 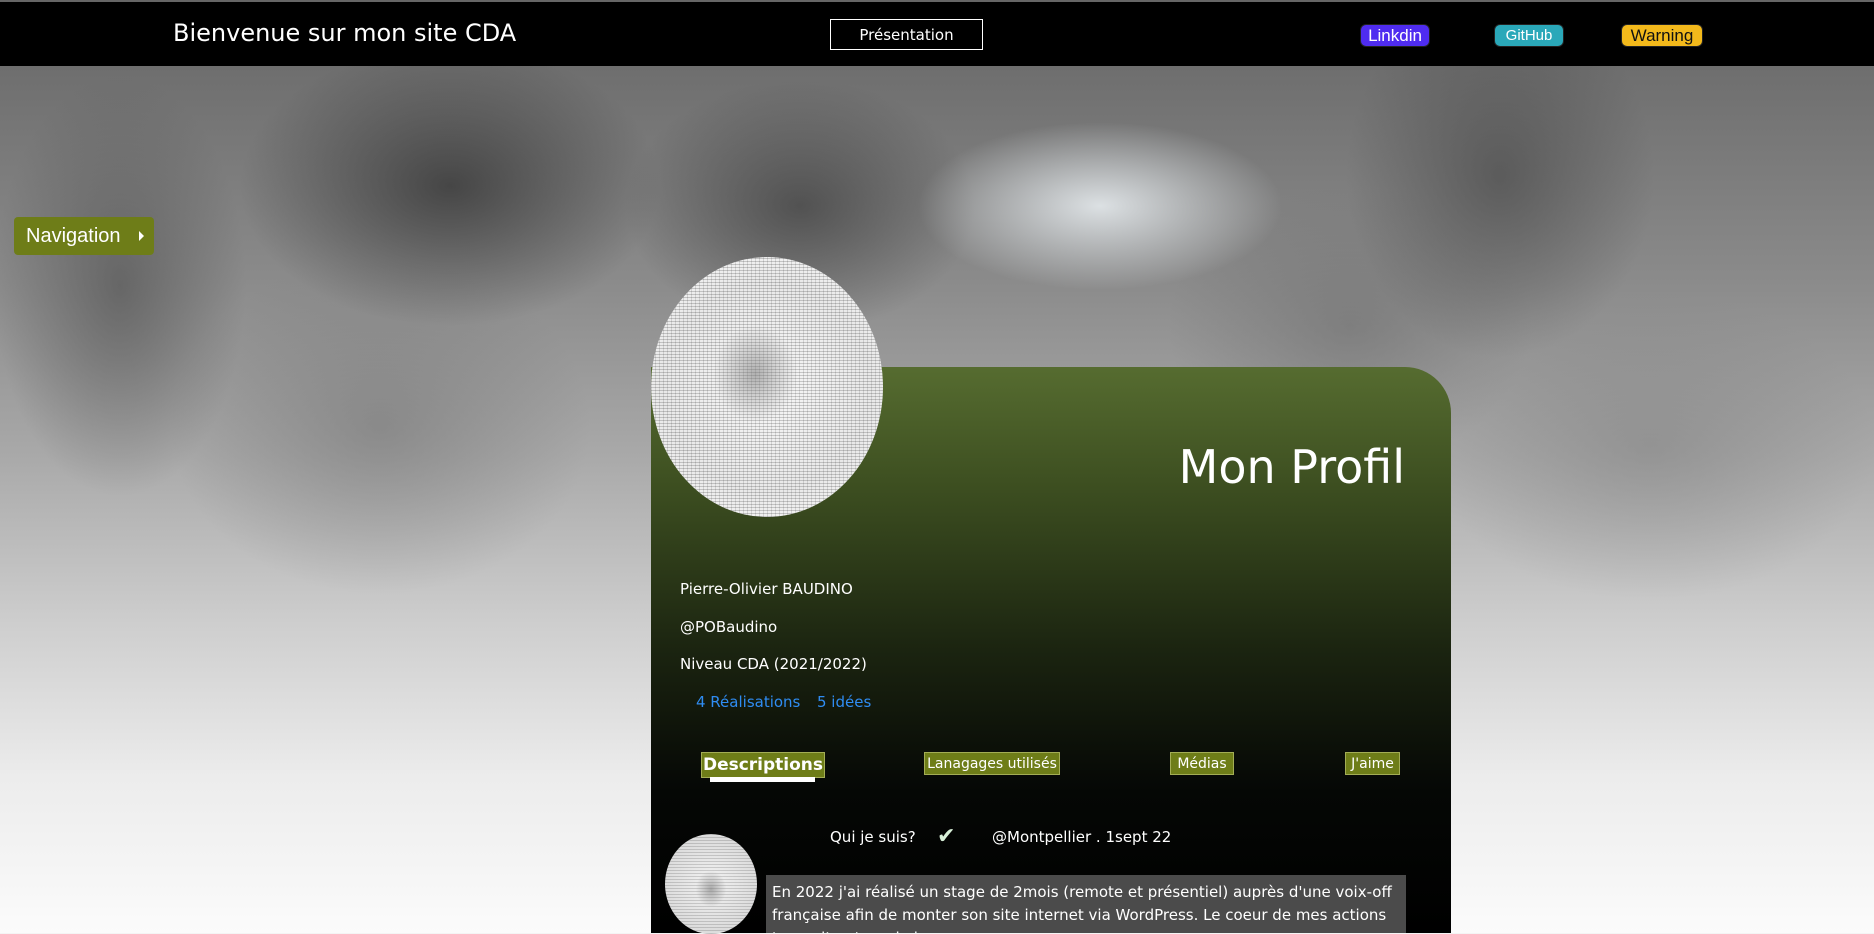 What do you see at coordinates (773, 664) in the screenshot?
I see `profile-level: Niveau CDA (2021/2022)` at bounding box center [773, 664].